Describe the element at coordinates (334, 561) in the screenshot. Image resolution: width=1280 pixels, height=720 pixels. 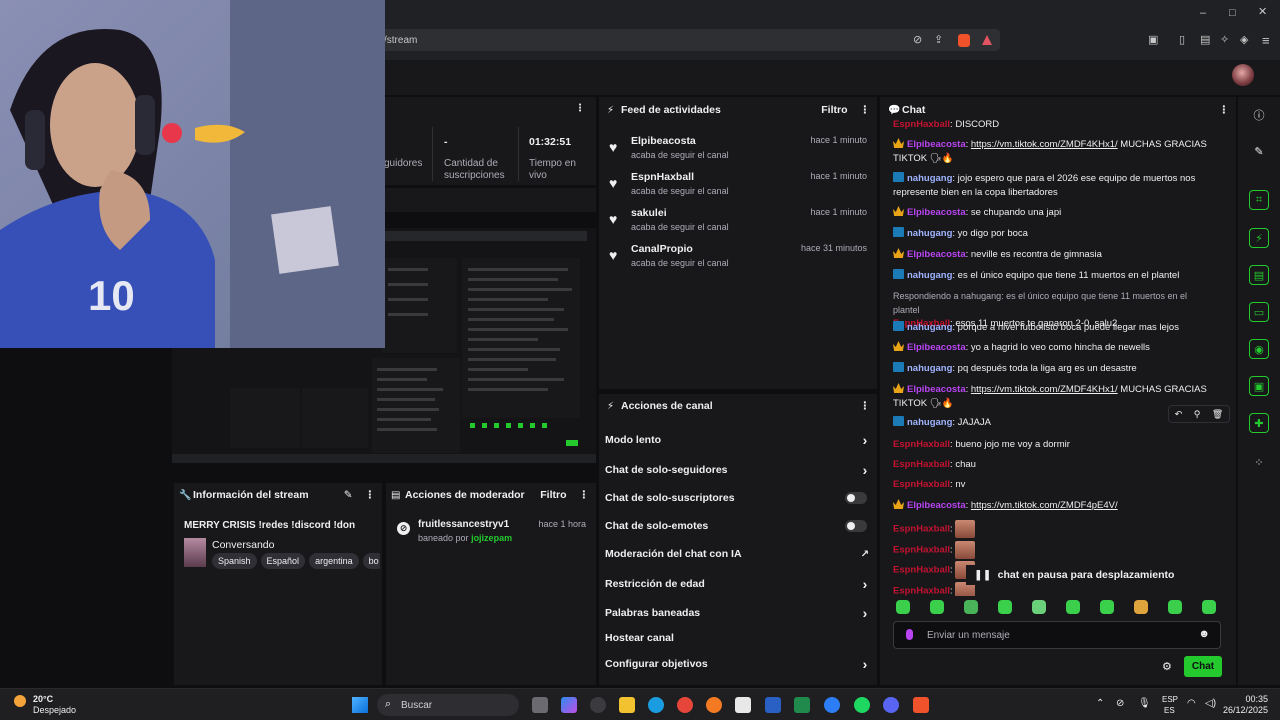
I see `tag: argentina` at that location.